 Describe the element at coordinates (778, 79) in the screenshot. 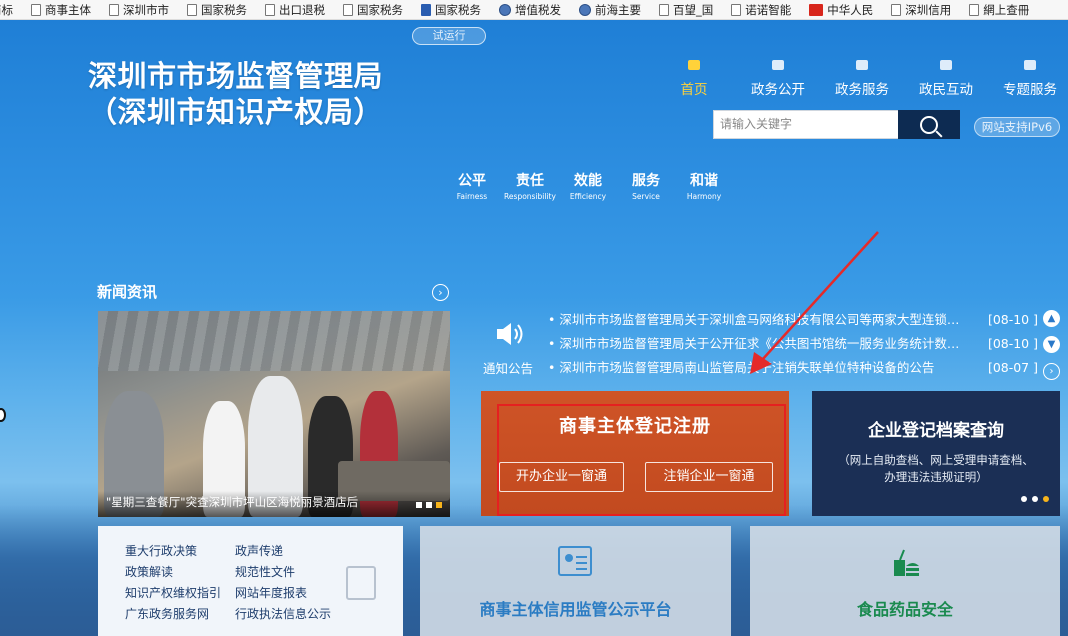

I see `nav-gov-affairs: 政务公开` at that location.